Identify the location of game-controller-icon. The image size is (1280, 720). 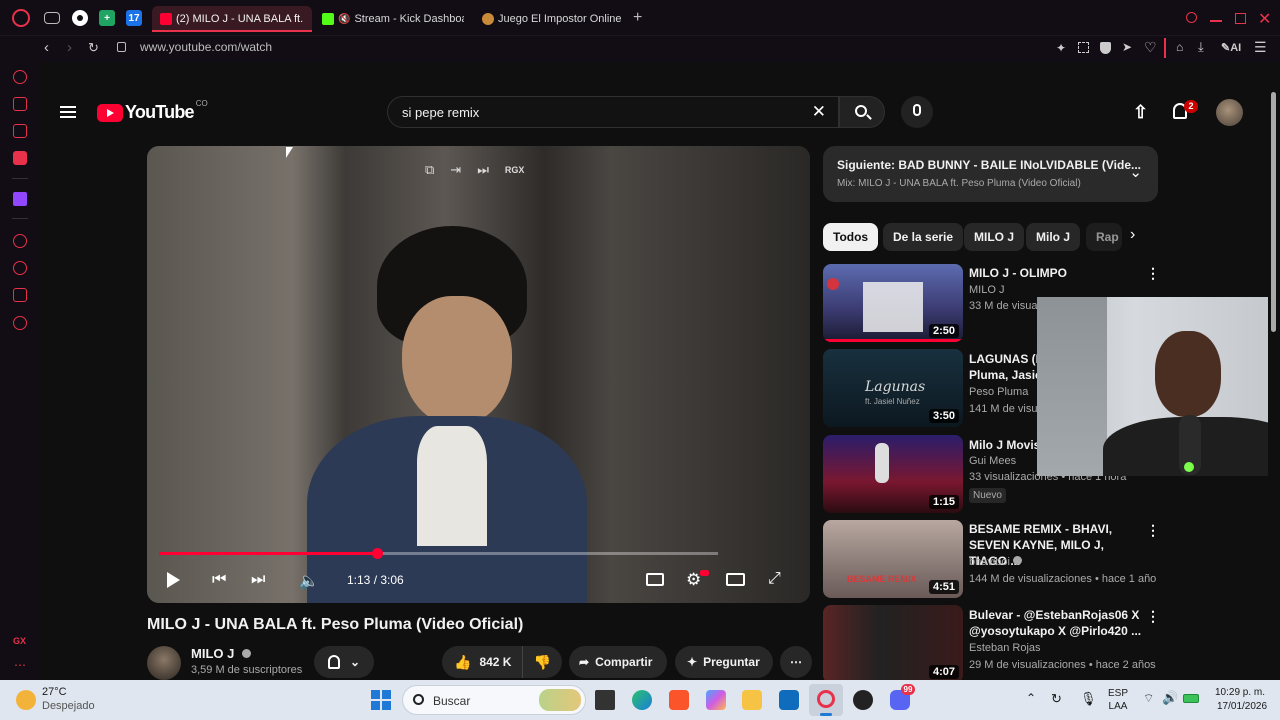
(52, 18).